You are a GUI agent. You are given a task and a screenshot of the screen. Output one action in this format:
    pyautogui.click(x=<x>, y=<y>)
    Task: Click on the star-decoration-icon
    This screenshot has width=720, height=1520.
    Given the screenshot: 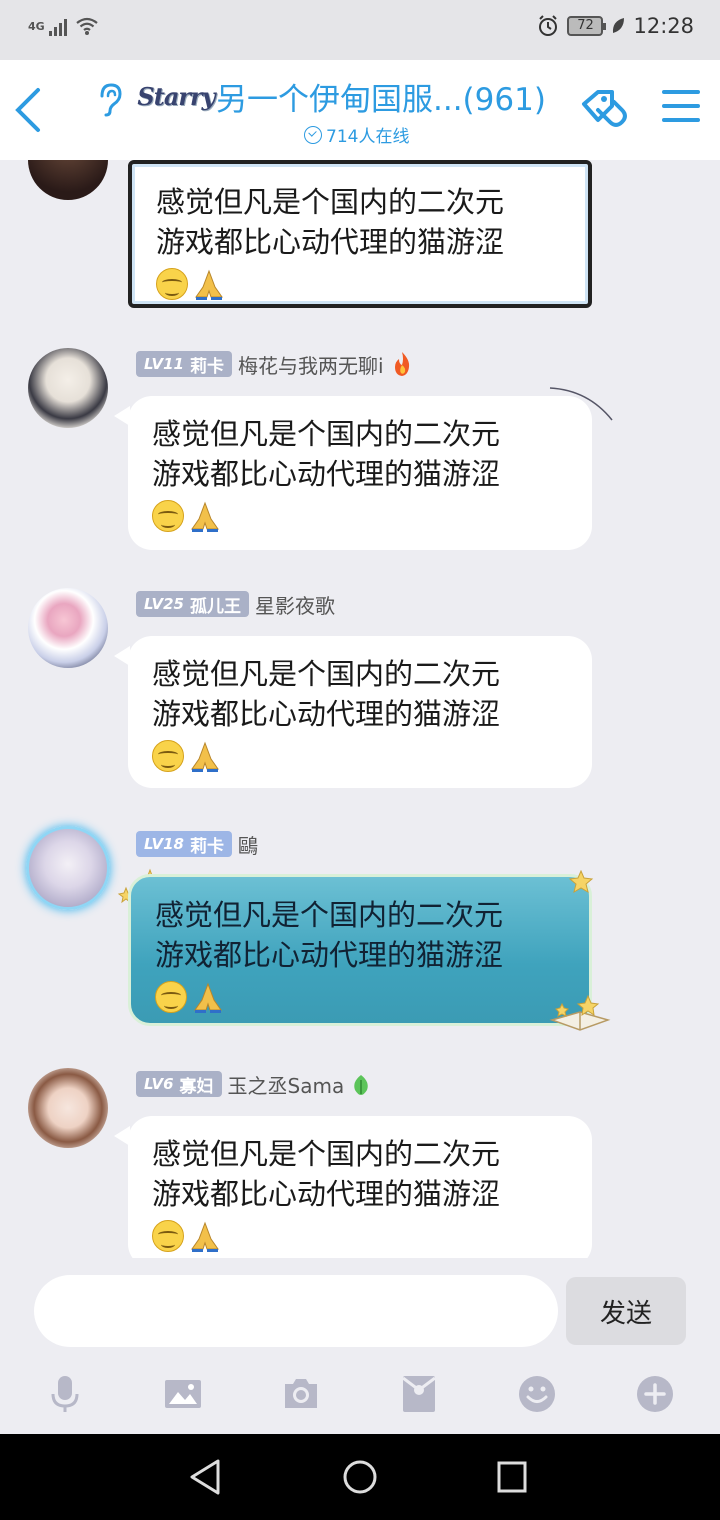 What is the action you would take?
    pyautogui.click(x=581, y=882)
    